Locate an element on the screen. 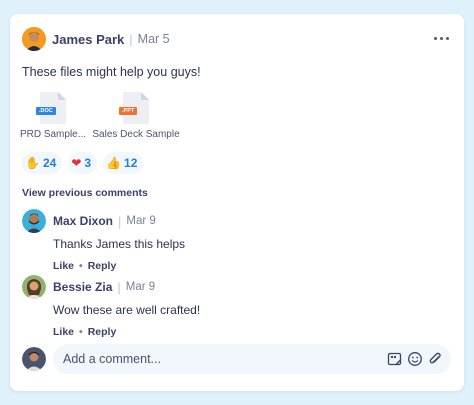  doc-file-icon: .DOC is located at coordinates (51, 108).